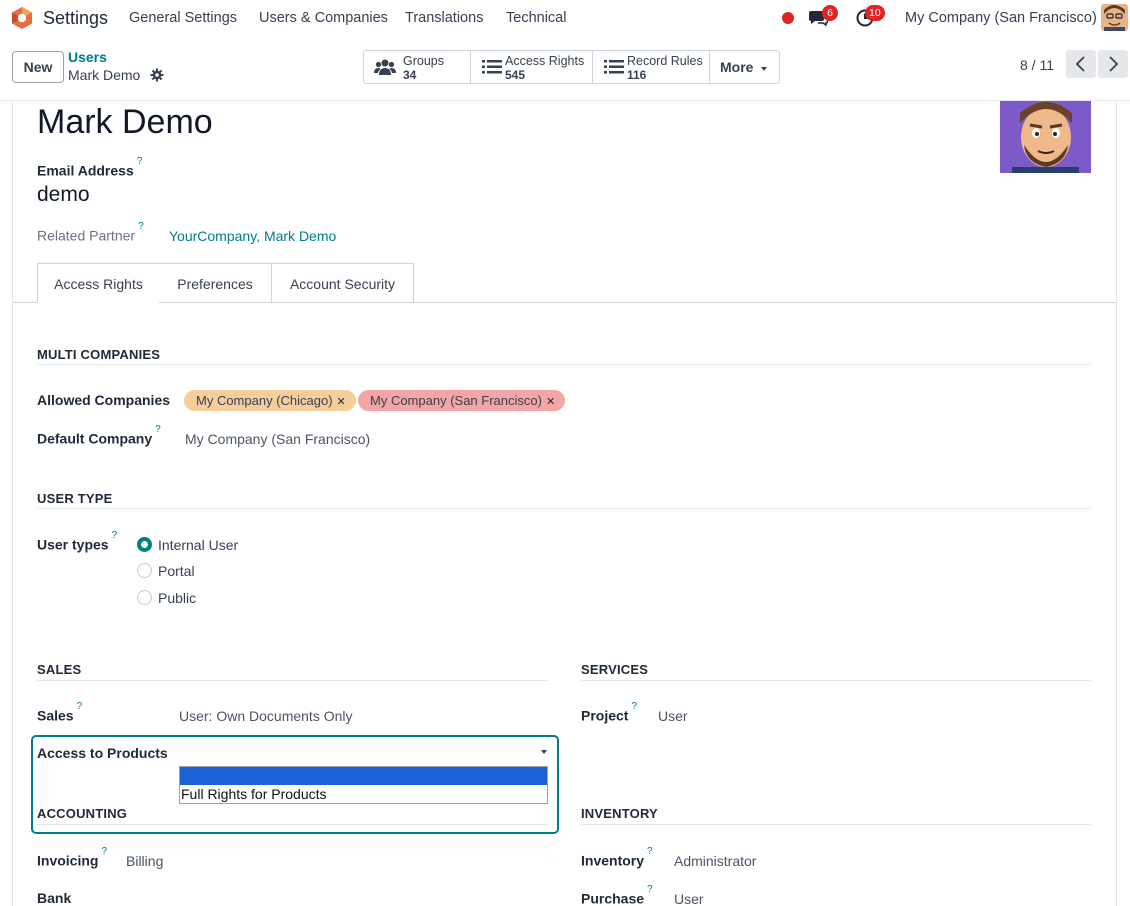 The image size is (1130, 906). I want to click on company-switcher: My Company (San Francisco), so click(1001, 18).